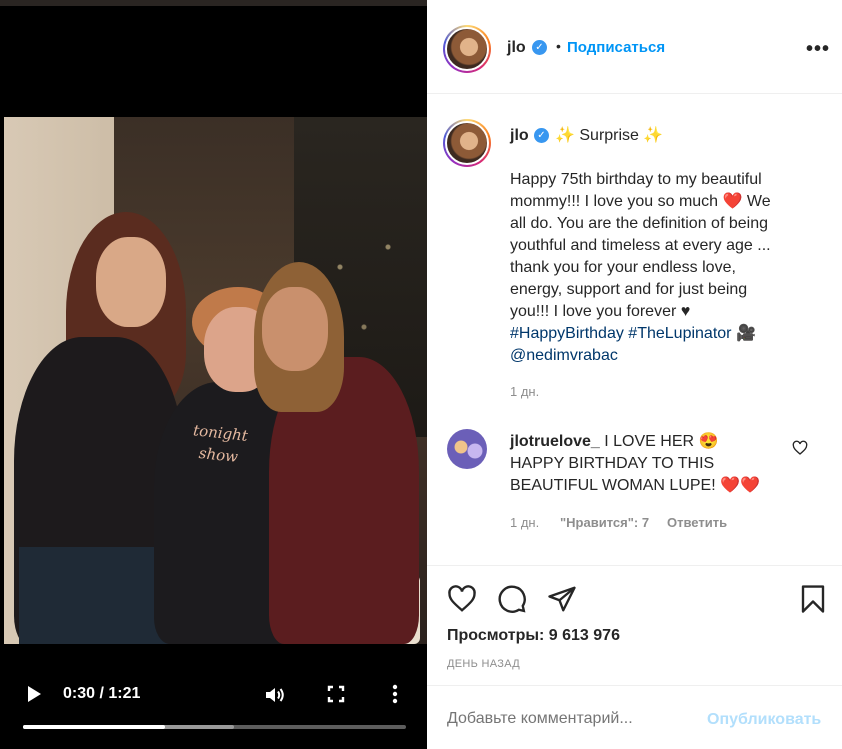  Describe the element at coordinates (94, 727) in the screenshot. I see `video-progress-fill` at that location.